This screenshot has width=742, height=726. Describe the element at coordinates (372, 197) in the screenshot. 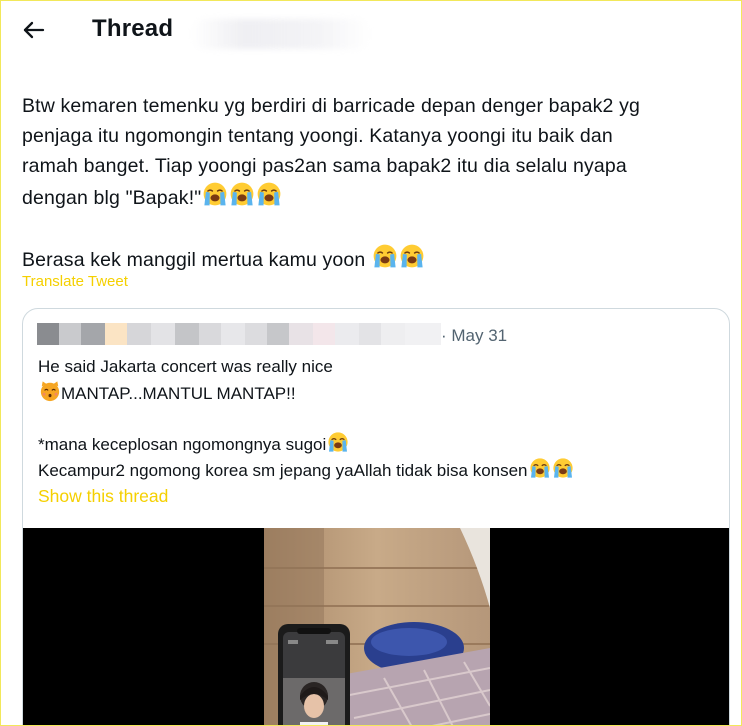

I see `tweet-line-with-emoji: dengan blg "Bapak!"` at that location.